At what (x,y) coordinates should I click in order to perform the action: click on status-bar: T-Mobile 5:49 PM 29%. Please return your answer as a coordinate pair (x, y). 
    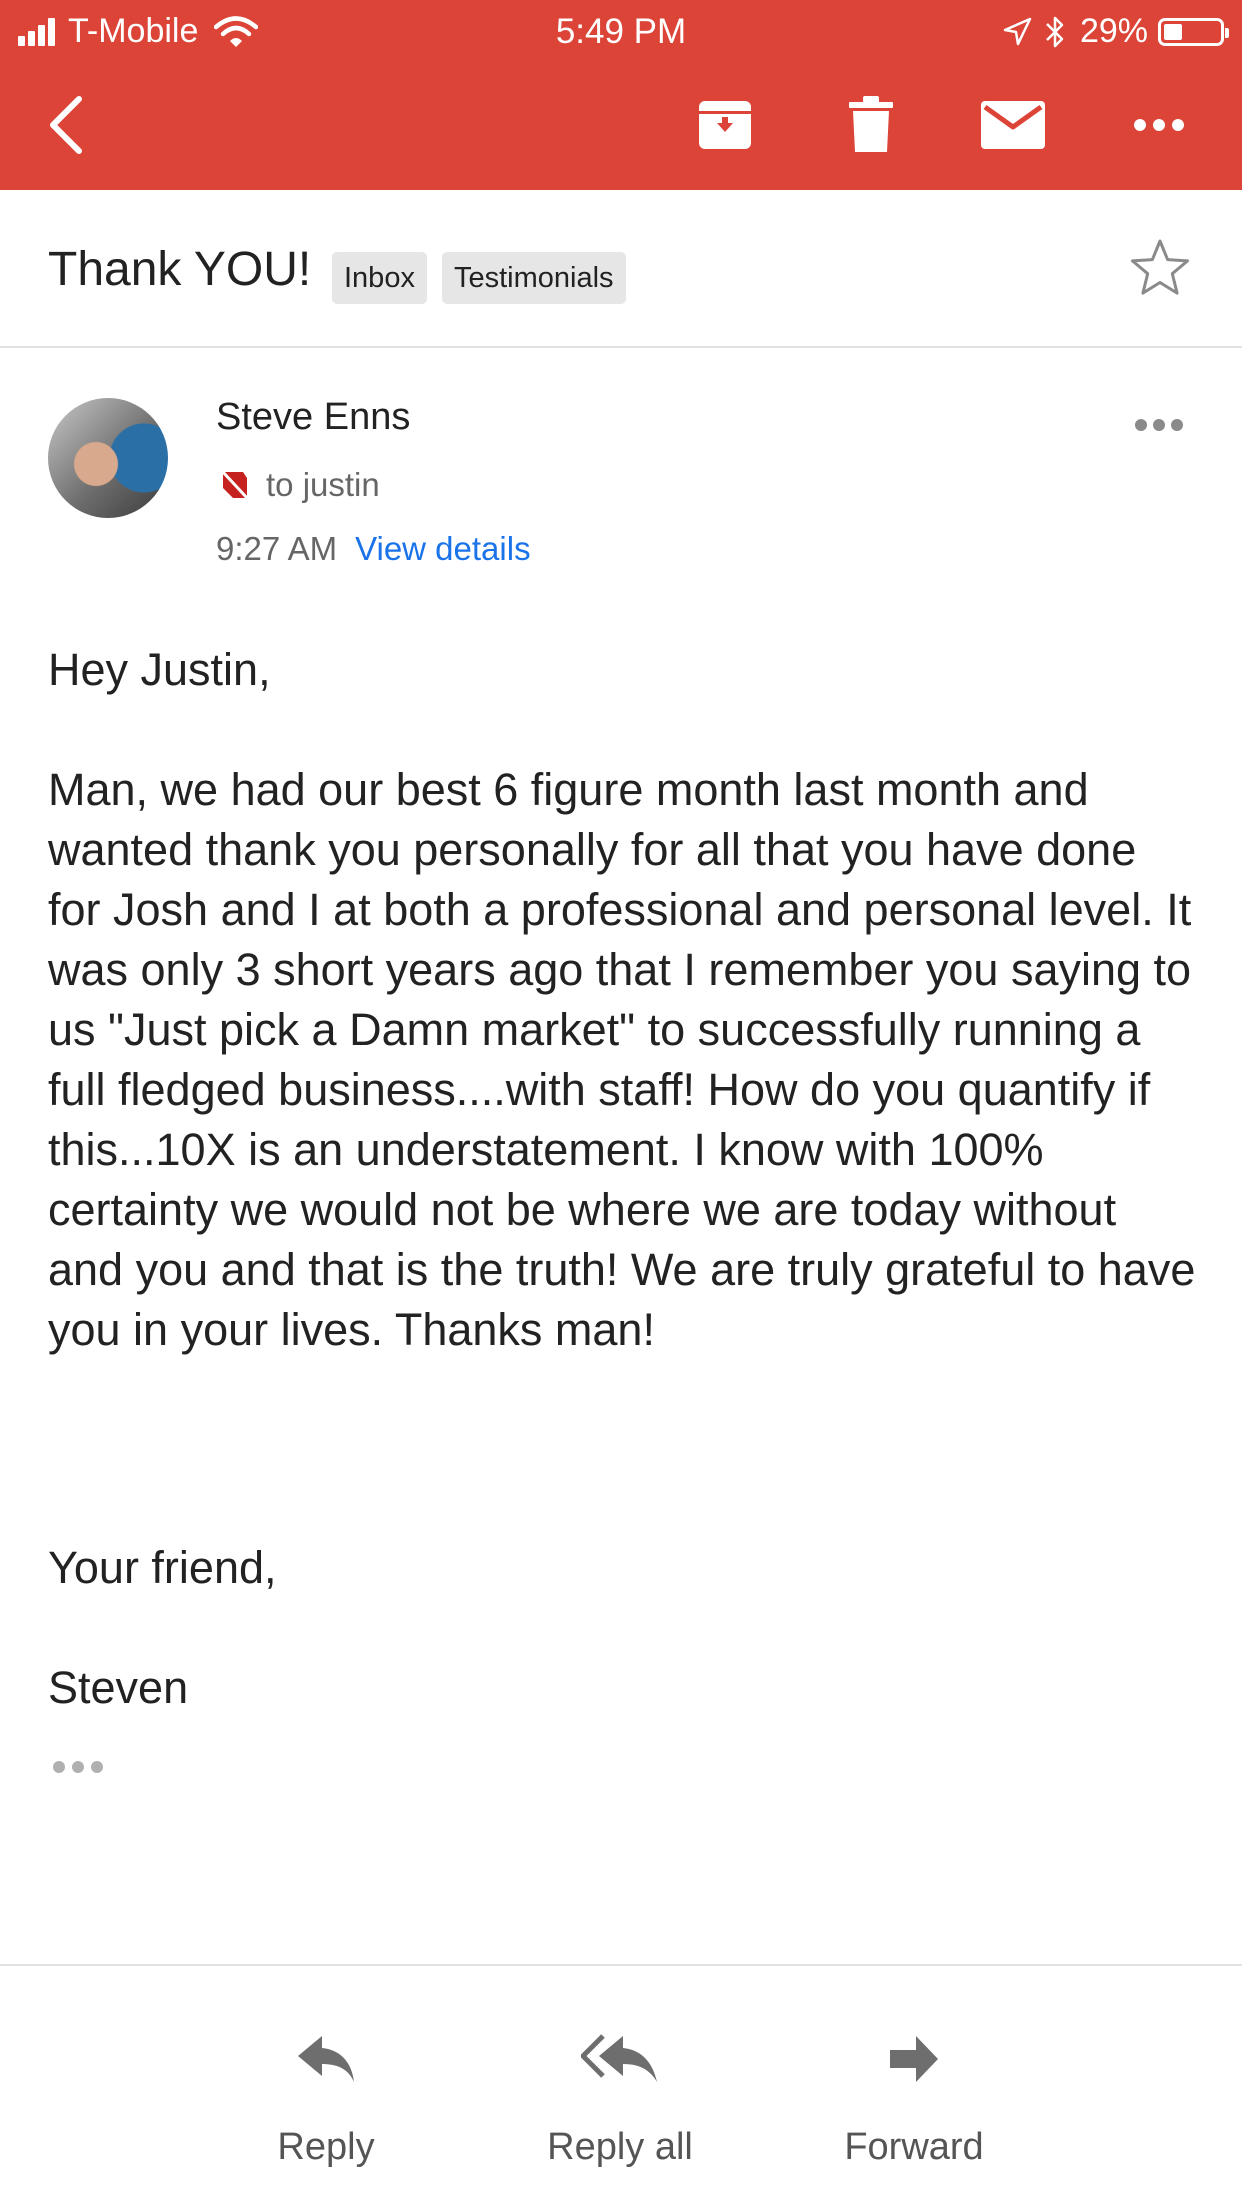
    Looking at the image, I should click on (621, 31).